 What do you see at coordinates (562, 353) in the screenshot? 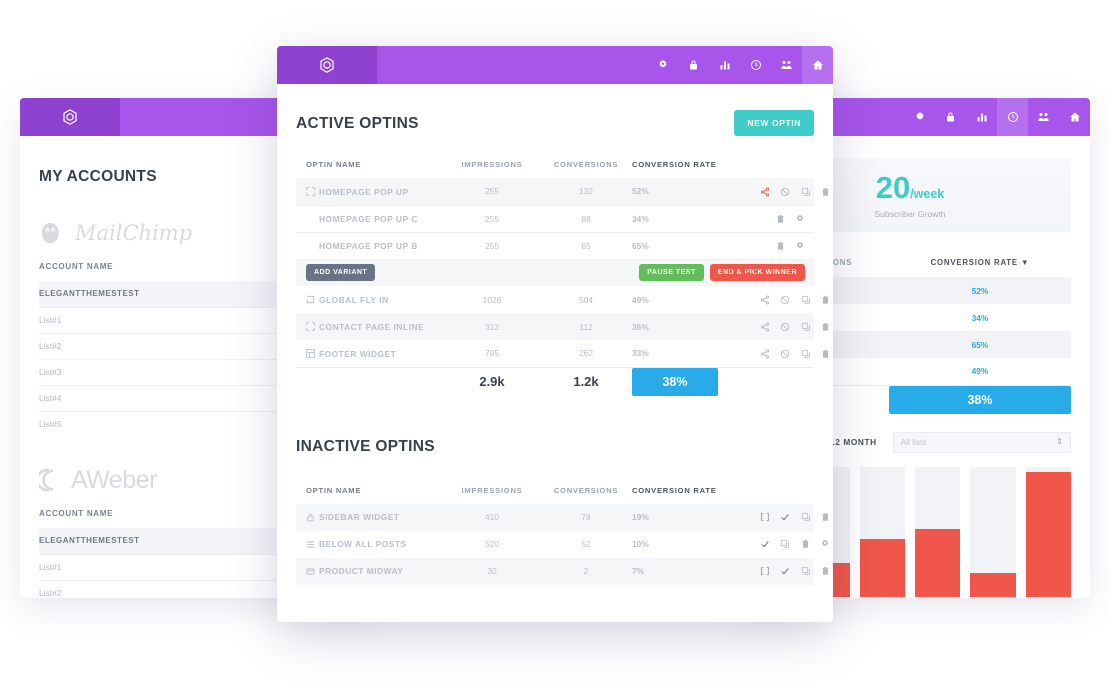
I see `table-row: FOOTER WIDGET 795 262 33%` at bounding box center [562, 353].